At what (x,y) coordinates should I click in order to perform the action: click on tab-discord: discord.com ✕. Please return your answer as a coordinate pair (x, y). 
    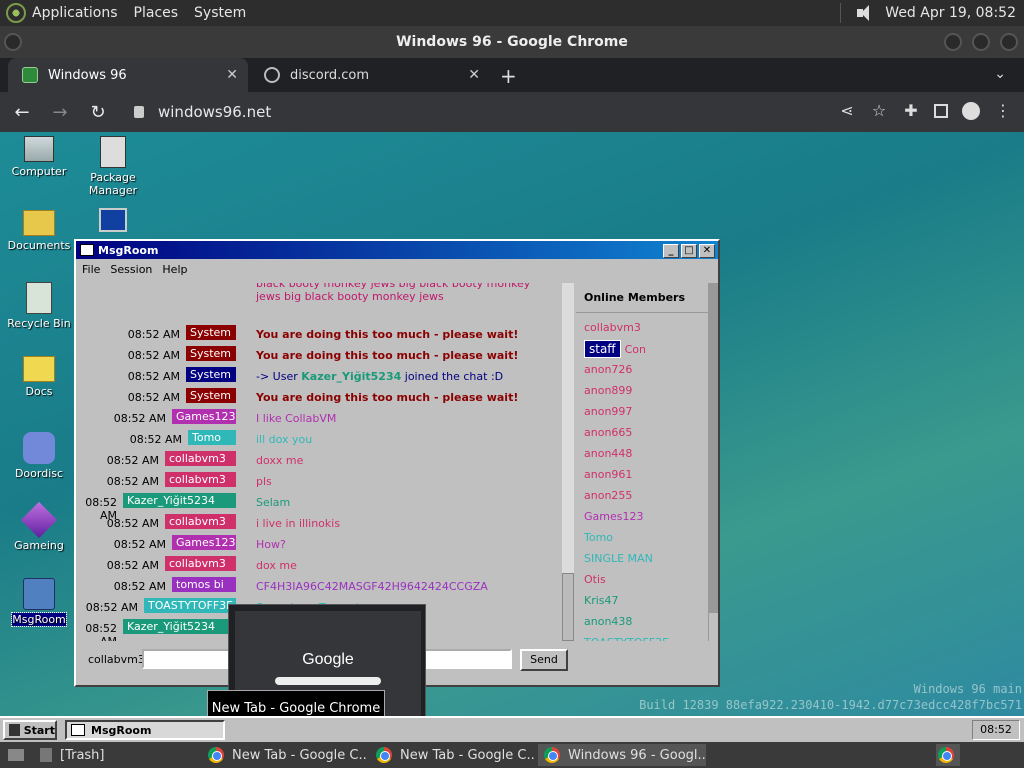
    Looking at the image, I should click on (370, 75).